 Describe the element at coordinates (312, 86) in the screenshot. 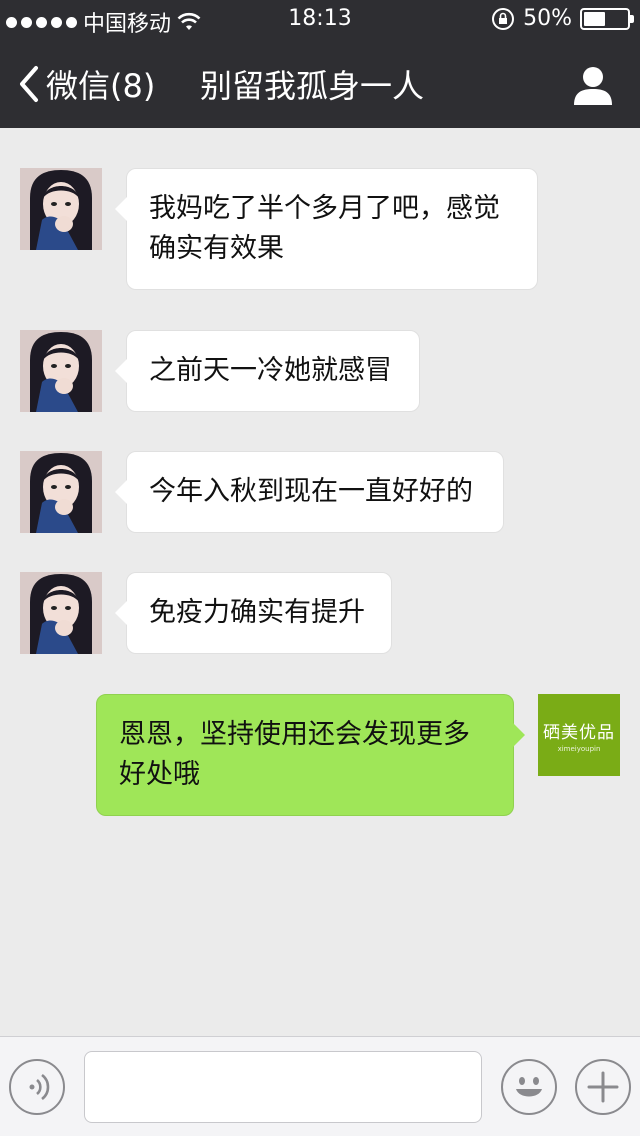

I see `chat-title: 别留我孤身一人` at that location.